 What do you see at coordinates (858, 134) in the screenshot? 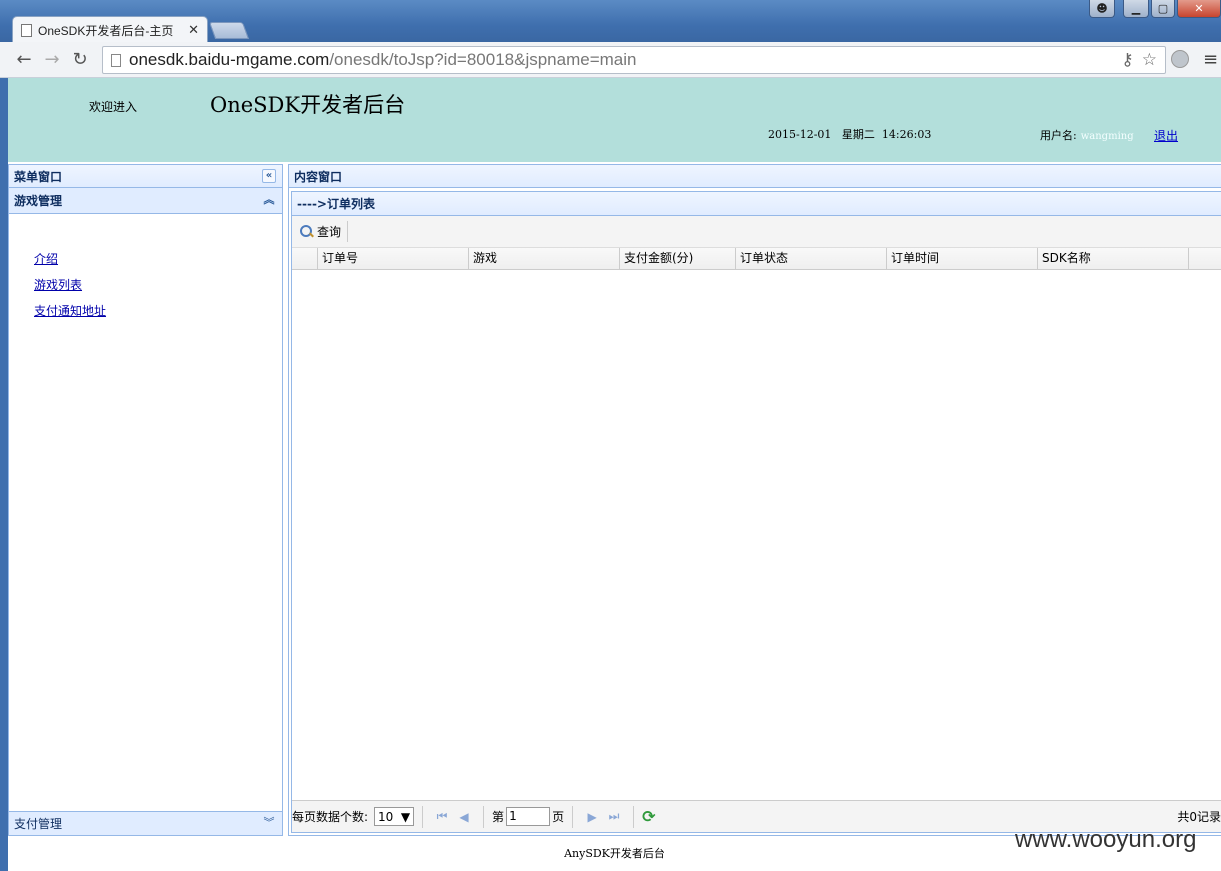
I see `weekday: 星期二` at bounding box center [858, 134].